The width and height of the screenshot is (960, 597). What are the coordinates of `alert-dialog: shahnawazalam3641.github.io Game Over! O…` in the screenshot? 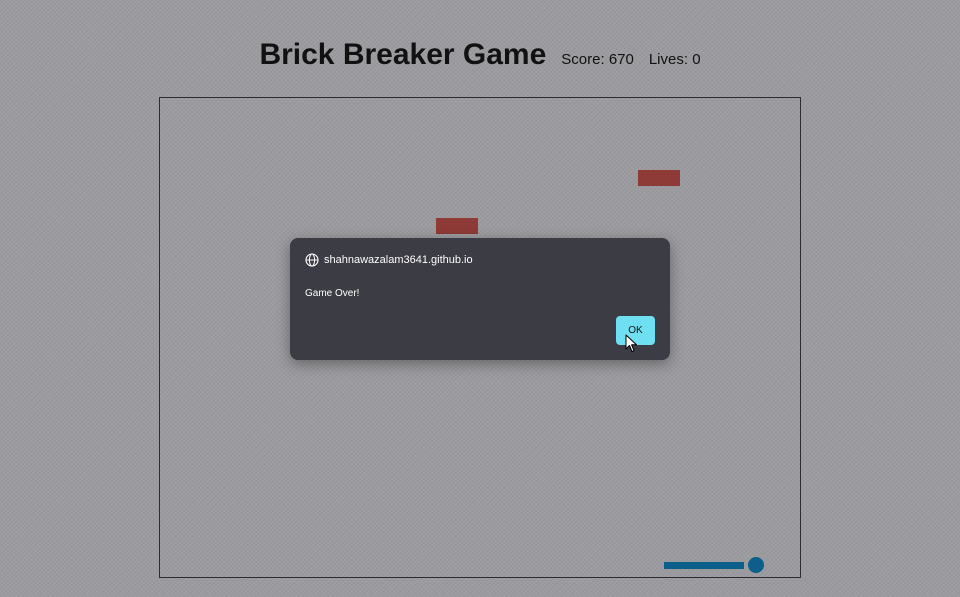 It's located at (480, 299).